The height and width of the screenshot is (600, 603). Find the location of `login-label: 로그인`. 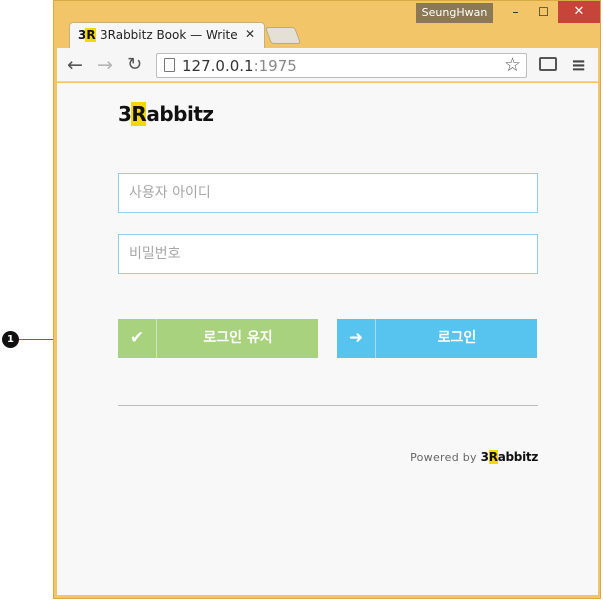

login-label: 로그인 is located at coordinates (457, 338).